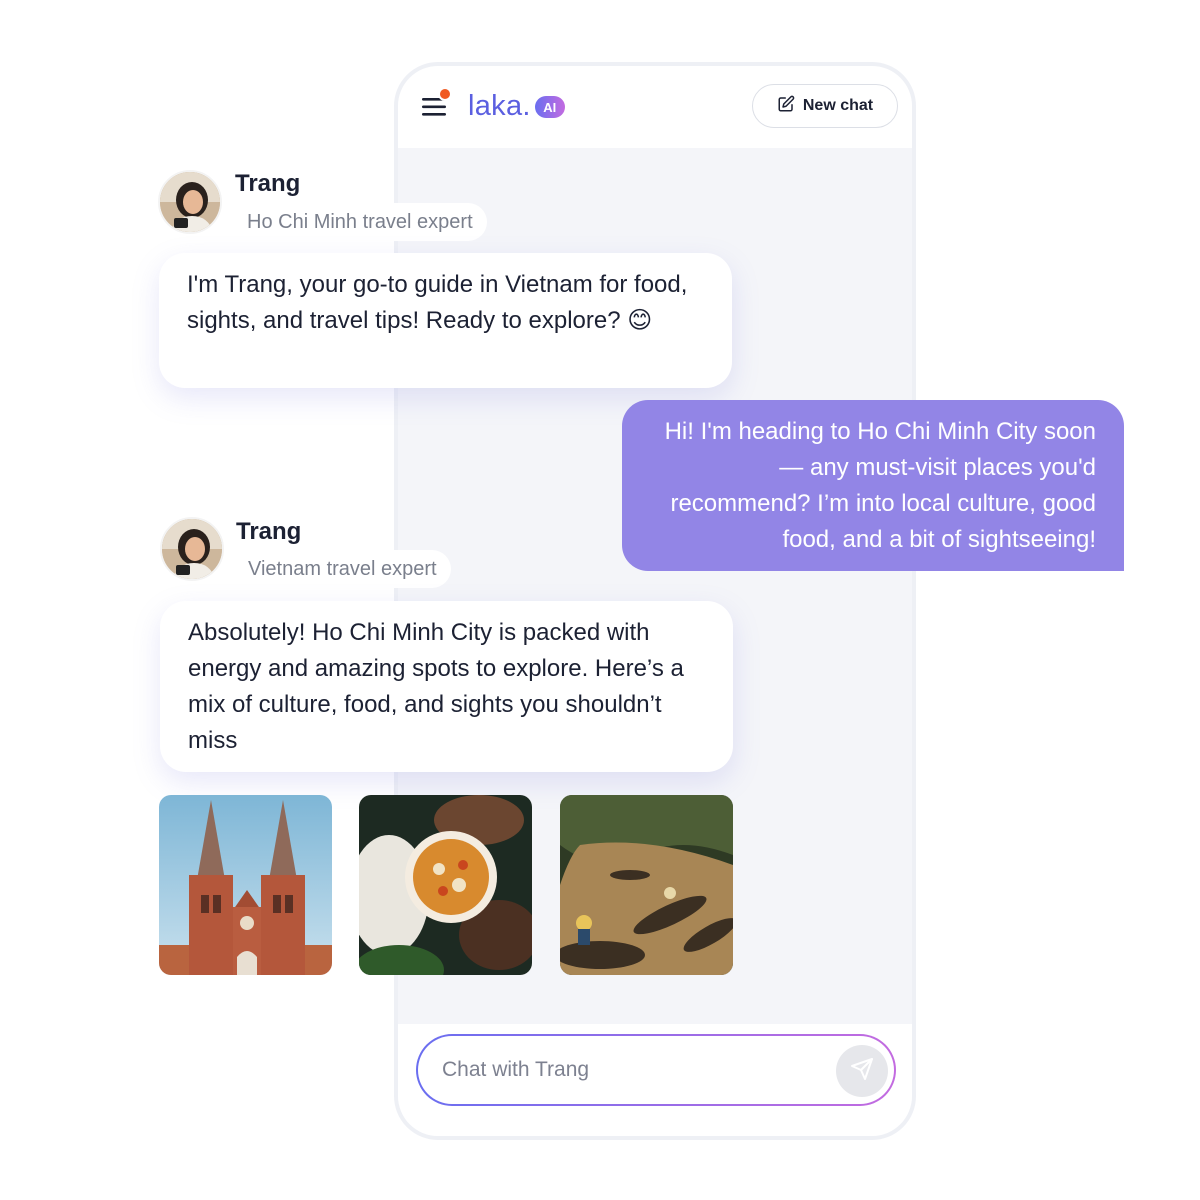 Image resolution: width=1200 pixels, height=1200 pixels. I want to click on app-logo: laka. AI, so click(516, 106).